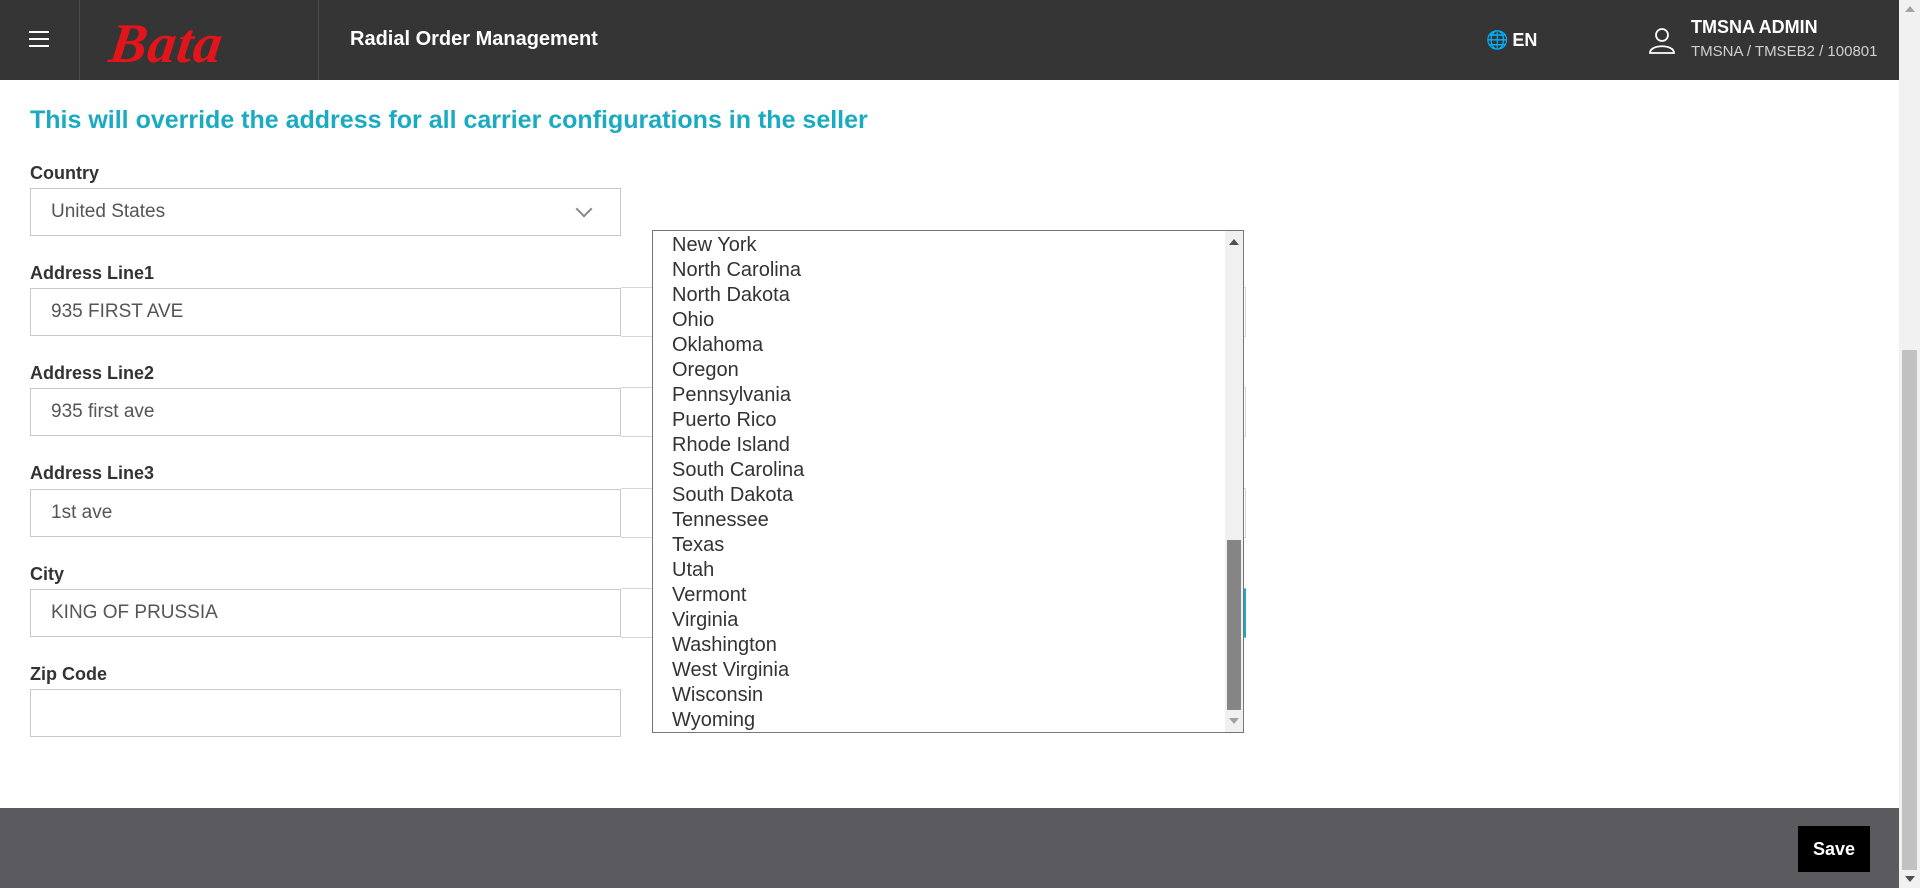  I want to click on page-scroll-thumb, so click(1909, 610).